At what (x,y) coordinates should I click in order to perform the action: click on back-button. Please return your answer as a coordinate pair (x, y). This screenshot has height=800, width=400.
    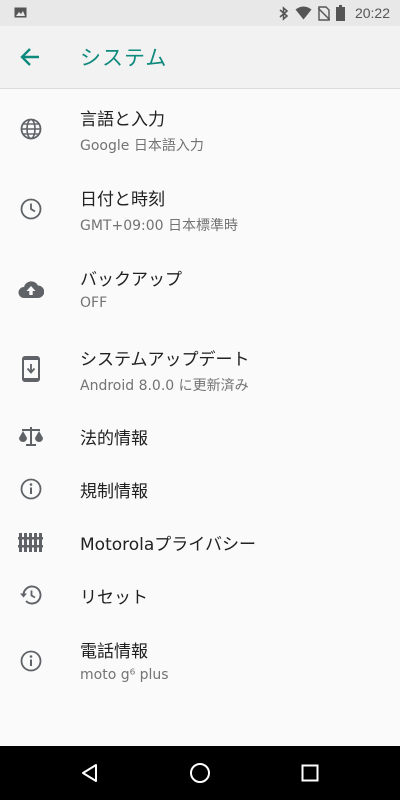
    Looking at the image, I should click on (30, 57).